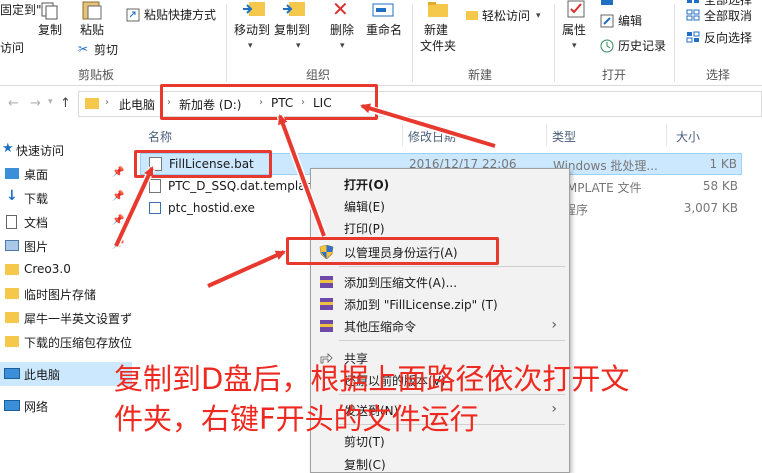 This screenshot has height=473, width=762. What do you see at coordinates (36, 247) in the screenshot?
I see `nav-item-label: 图片` at bounding box center [36, 247].